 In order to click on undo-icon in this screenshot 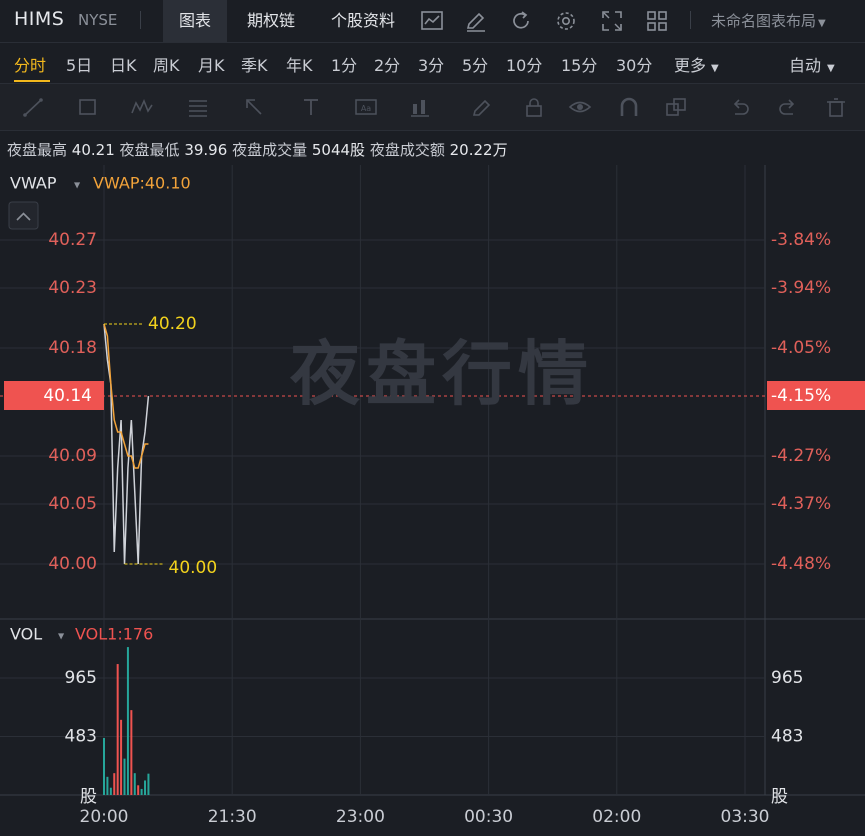, I will do `click(740, 107)`.